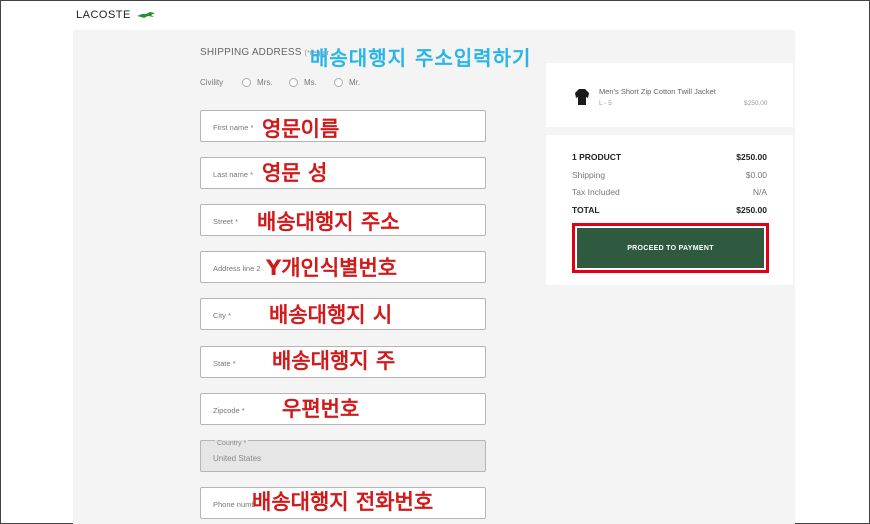 The height and width of the screenshot is (524, 870). What do you see at coordinates (343, 502) in the screenshot?
I see `annotation-phone: 배송대행지 전화번호` at bounding box center [343, 502].